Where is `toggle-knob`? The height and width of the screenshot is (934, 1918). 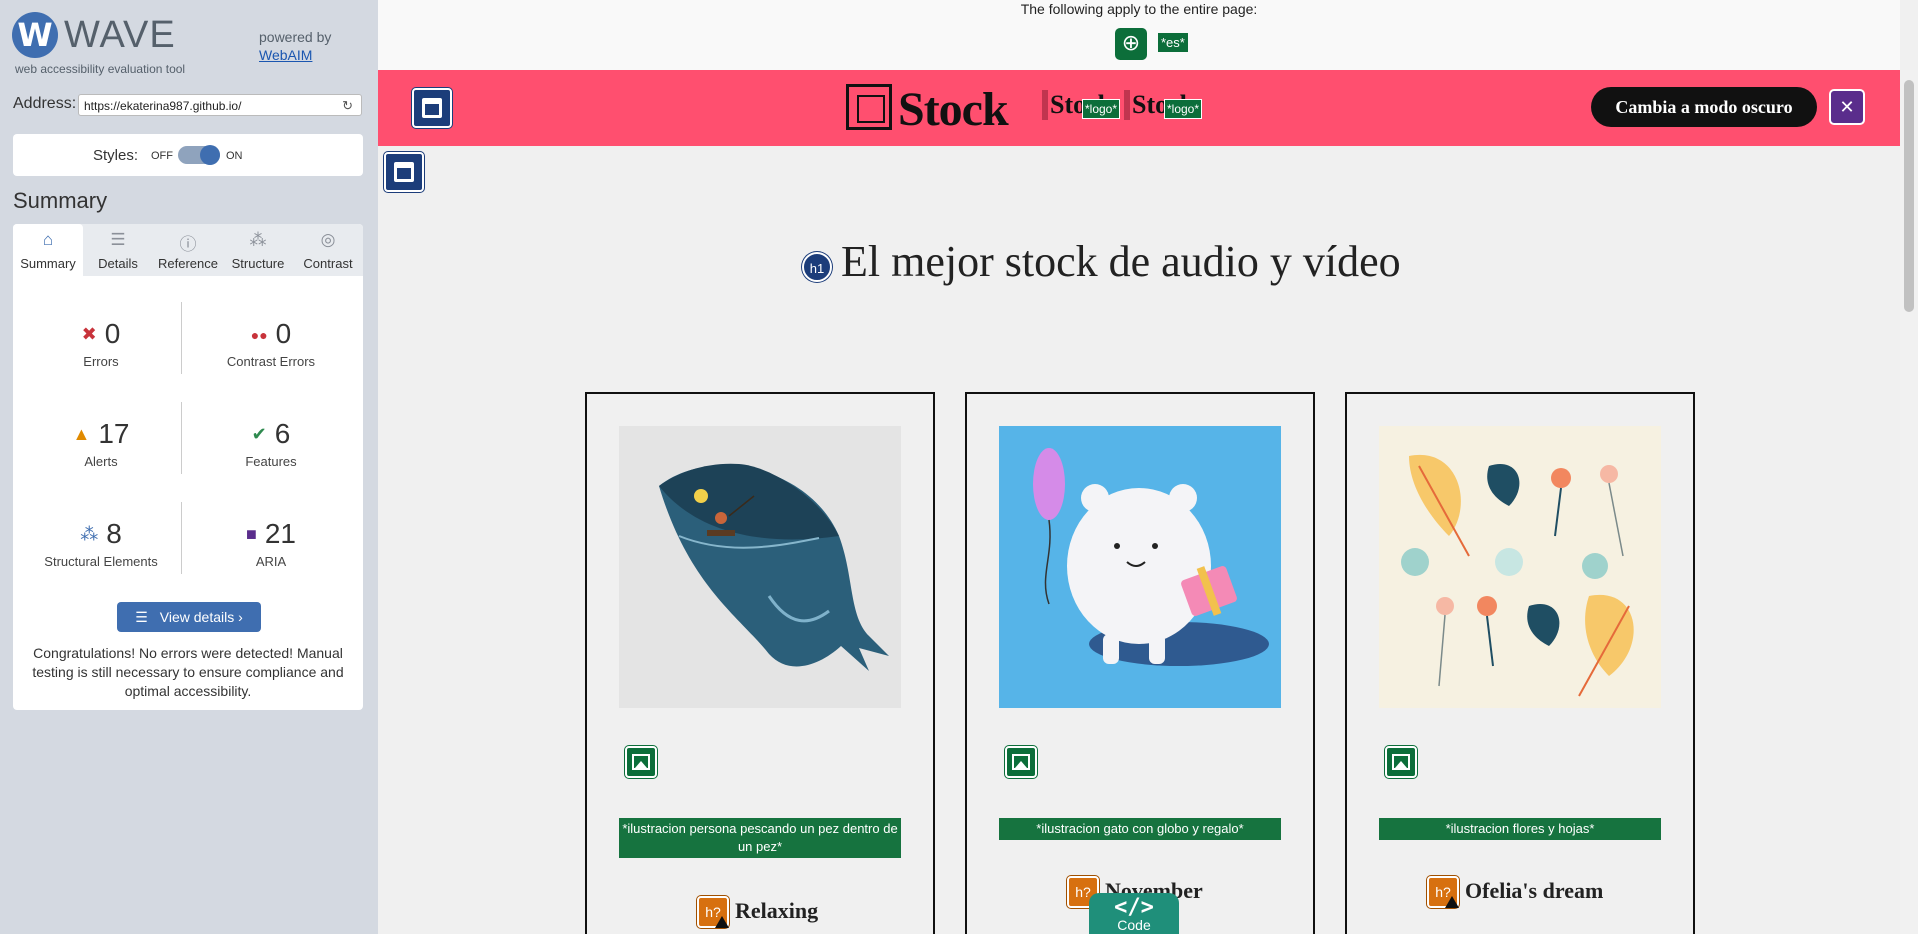 toggle-knob is located at coordinates (210, 155).